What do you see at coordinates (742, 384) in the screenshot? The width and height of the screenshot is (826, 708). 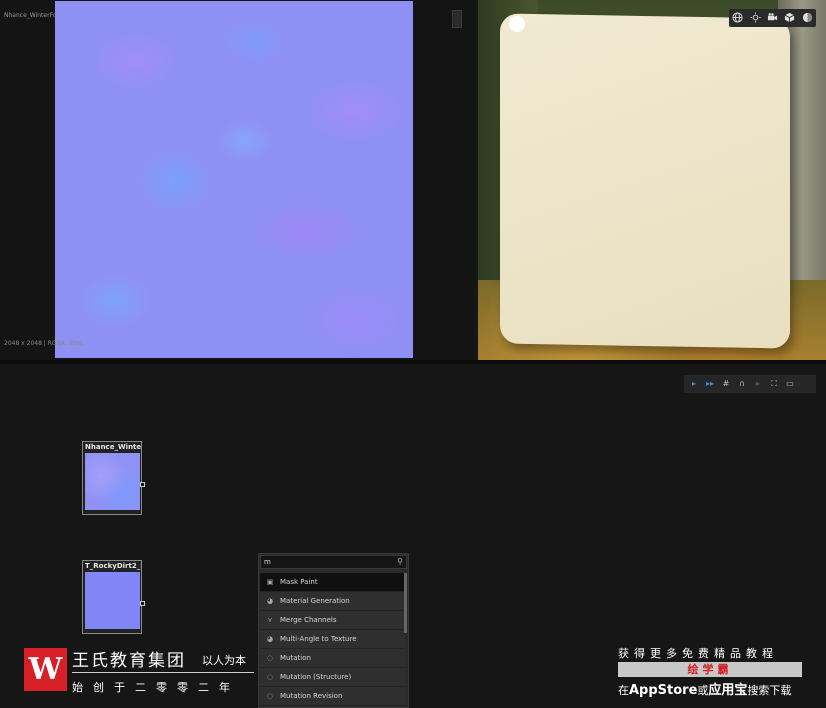 I see `magnet-icon: ∩` at bounding box center [742, 384].